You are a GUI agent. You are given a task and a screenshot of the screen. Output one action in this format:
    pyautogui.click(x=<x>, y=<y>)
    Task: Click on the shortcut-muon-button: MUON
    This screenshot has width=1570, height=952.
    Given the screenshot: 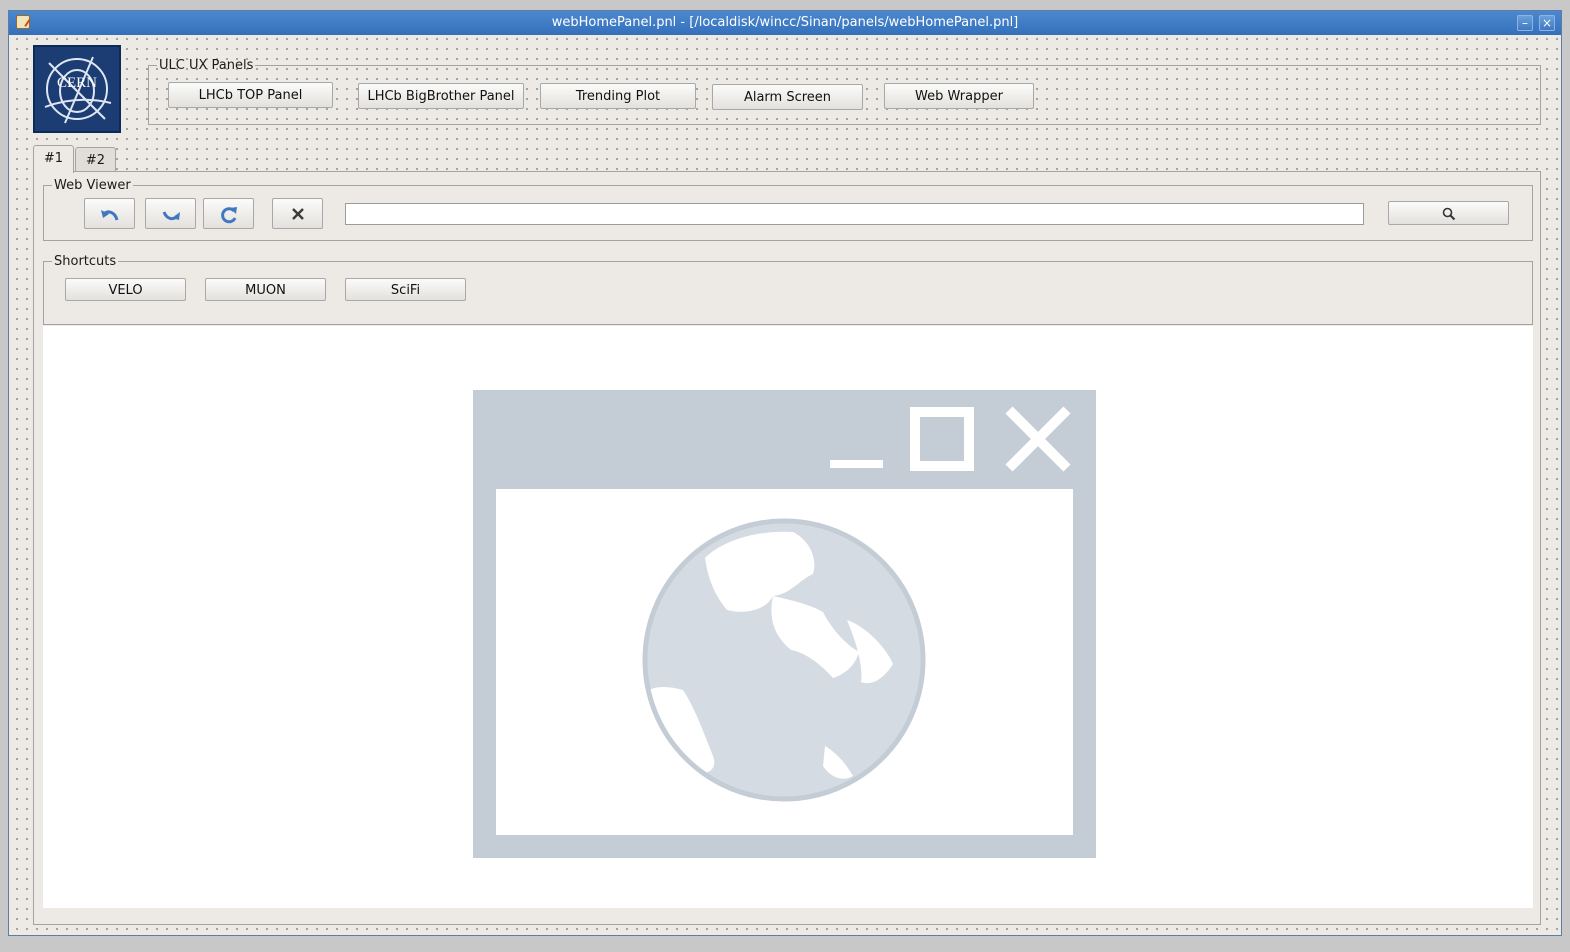 What is the action you would take?
    pyautogui.click(x=265, y=289)
    